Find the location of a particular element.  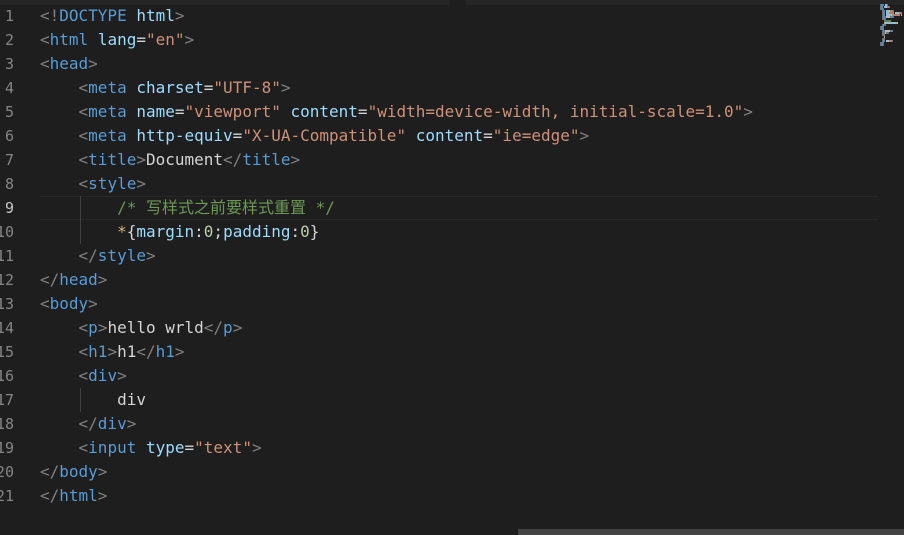

code-token: ; is located at coordinates (218, 231).